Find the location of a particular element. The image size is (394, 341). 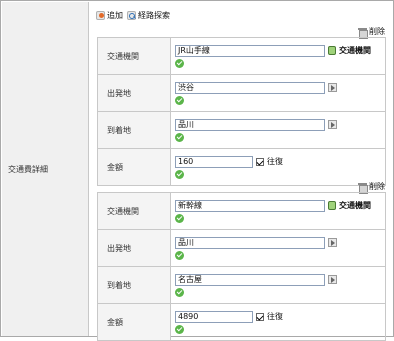

search-icon is located at coordinates (131, 15).